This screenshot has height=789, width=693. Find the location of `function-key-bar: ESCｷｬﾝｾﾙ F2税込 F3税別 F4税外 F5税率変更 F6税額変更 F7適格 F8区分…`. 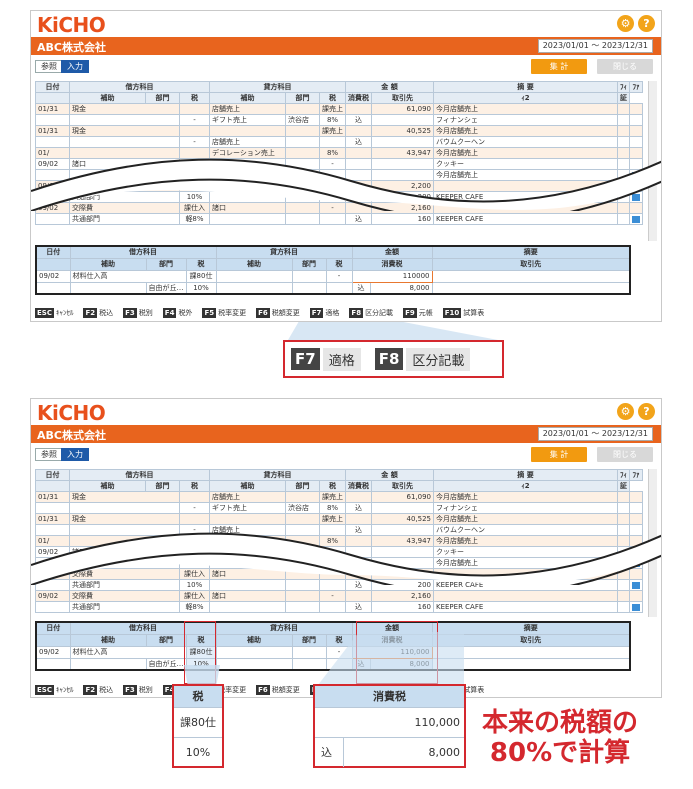

function-key-bar: ESCｷｬﾝｾﾙ F2税込 F3税別 F4税外 F5税率変更 F6税額変更 F7適格 F8区分… is located at coordinates (259, 313).